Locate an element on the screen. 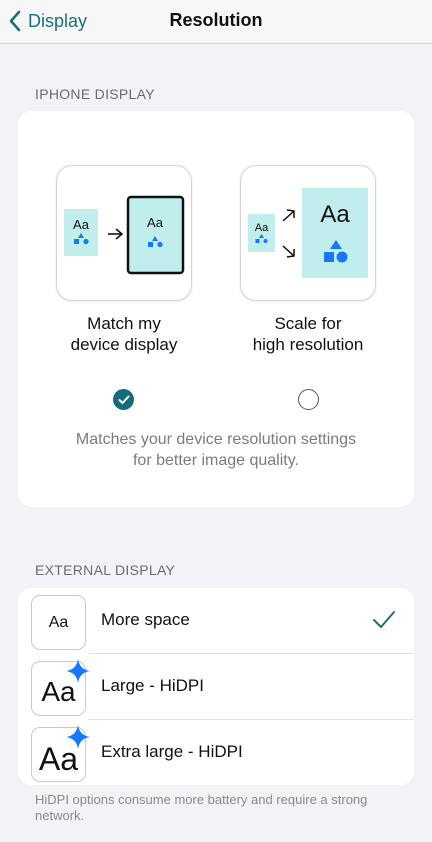  match-device-label: Match my device display is located at coordinates (124, 334).